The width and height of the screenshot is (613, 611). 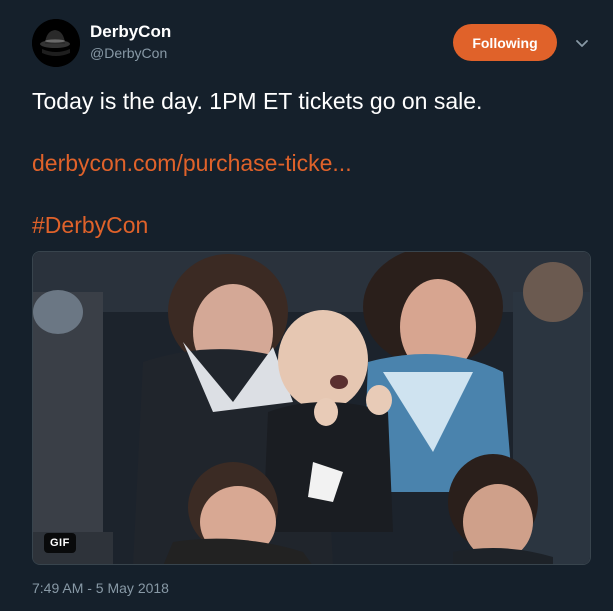 I want to click on author-name: DerbyCon, so click(x=130, y=32).